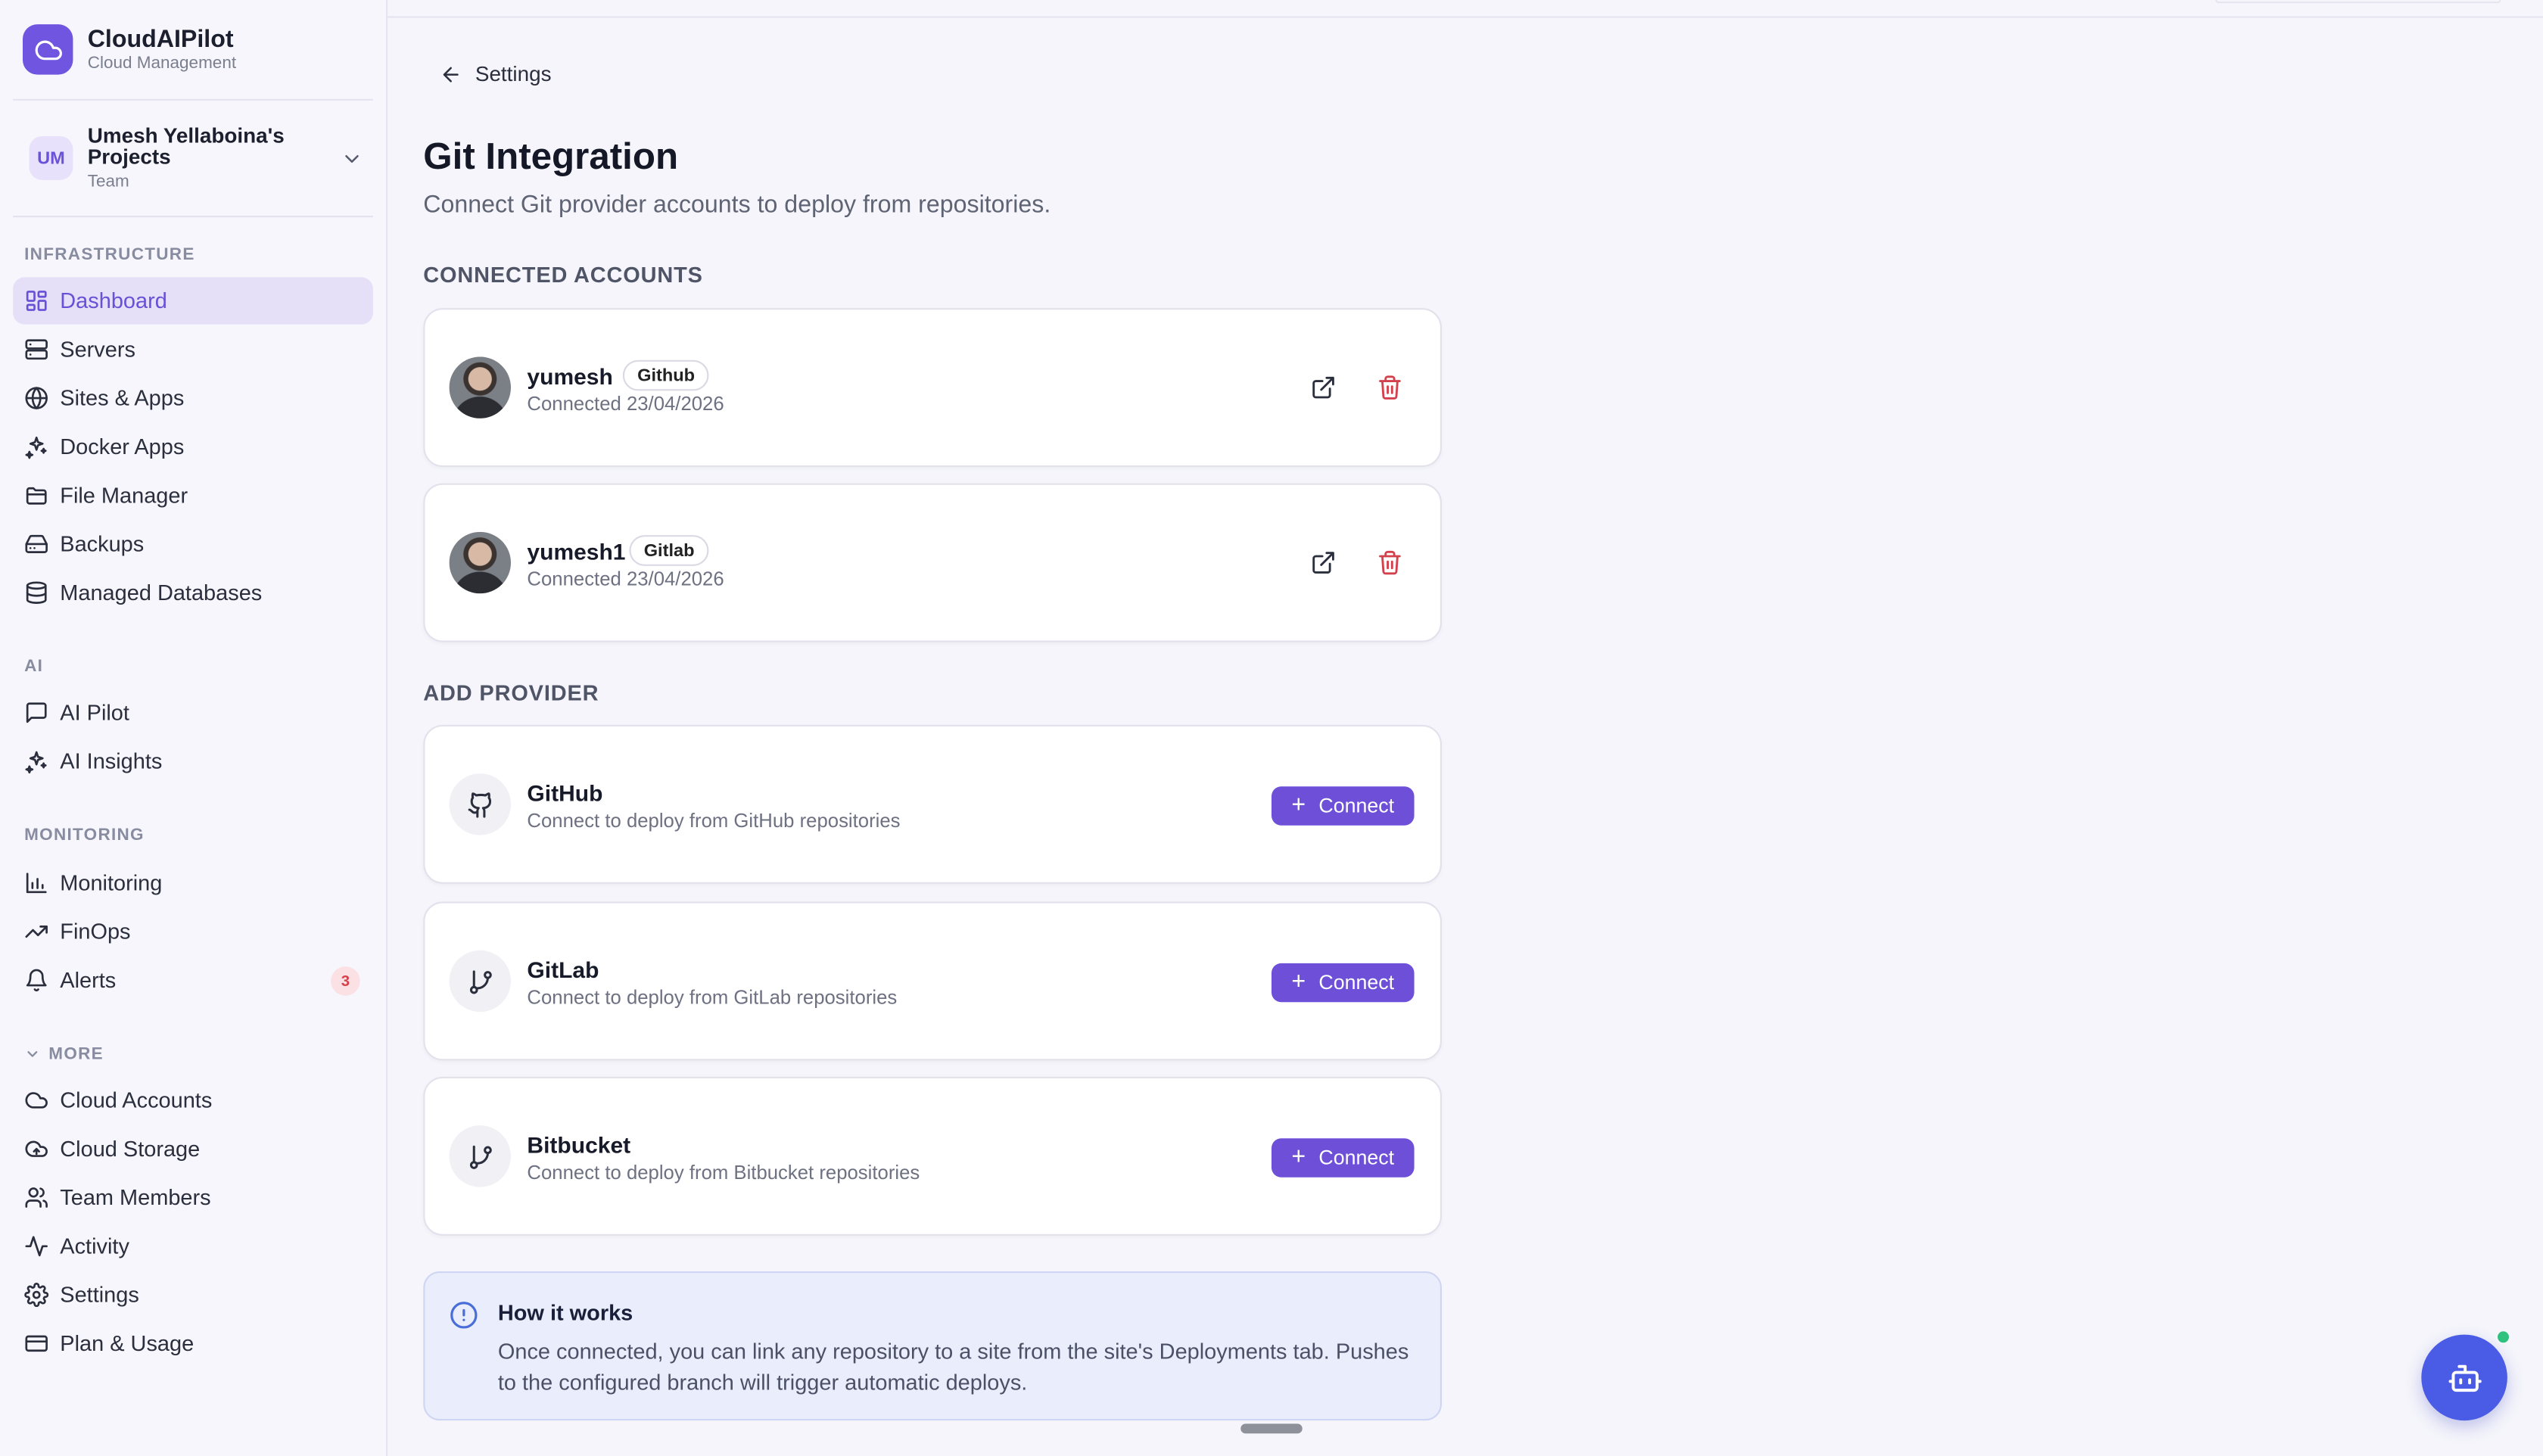 This screenshot has width=2543, height=1456. I want to click on server-icon, so click(36, 349).